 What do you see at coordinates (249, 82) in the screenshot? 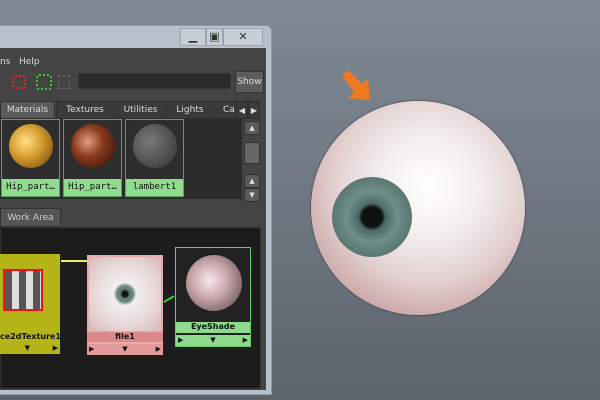
I see `show-button: Show` at bounding box center [249, 82].